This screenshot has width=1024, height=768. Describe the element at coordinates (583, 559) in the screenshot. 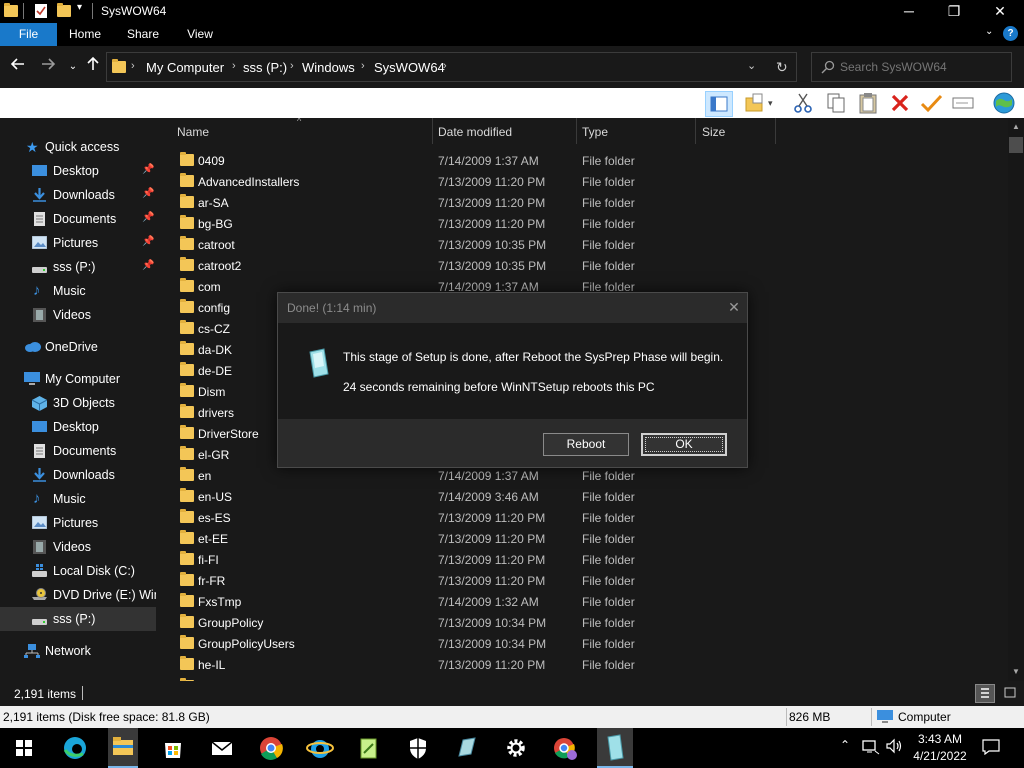

I see `table-row: fi-FI 7/13/2009 11:20 PM File folder` at that location.